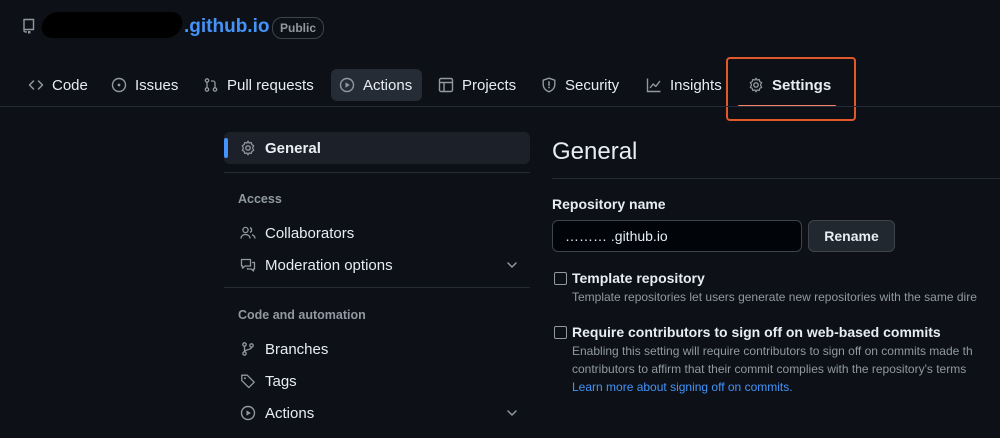 The width and height of the screenshot is (1000, 438). What do you see at coordinates (560, 278) in the screenshot?
I see `template-repository-checkbox` at bounding box center [560, 278].